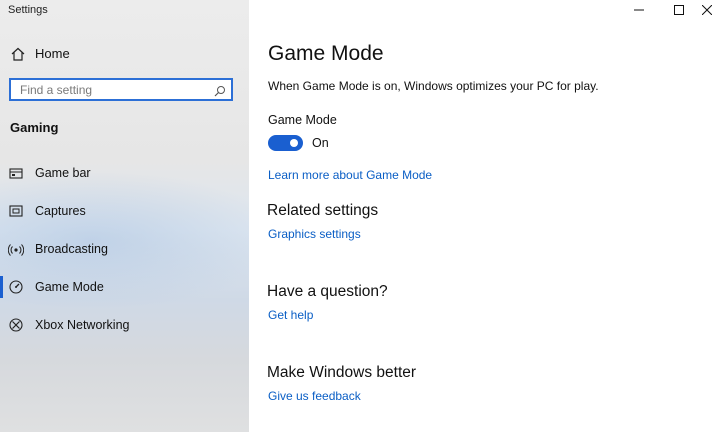 Image resolution: width=725 pixels, height=432 pixels. What do you see at coordinates (16, 211) in the screenshot?
I see `captures-icon` at bounding box center [16, 211].